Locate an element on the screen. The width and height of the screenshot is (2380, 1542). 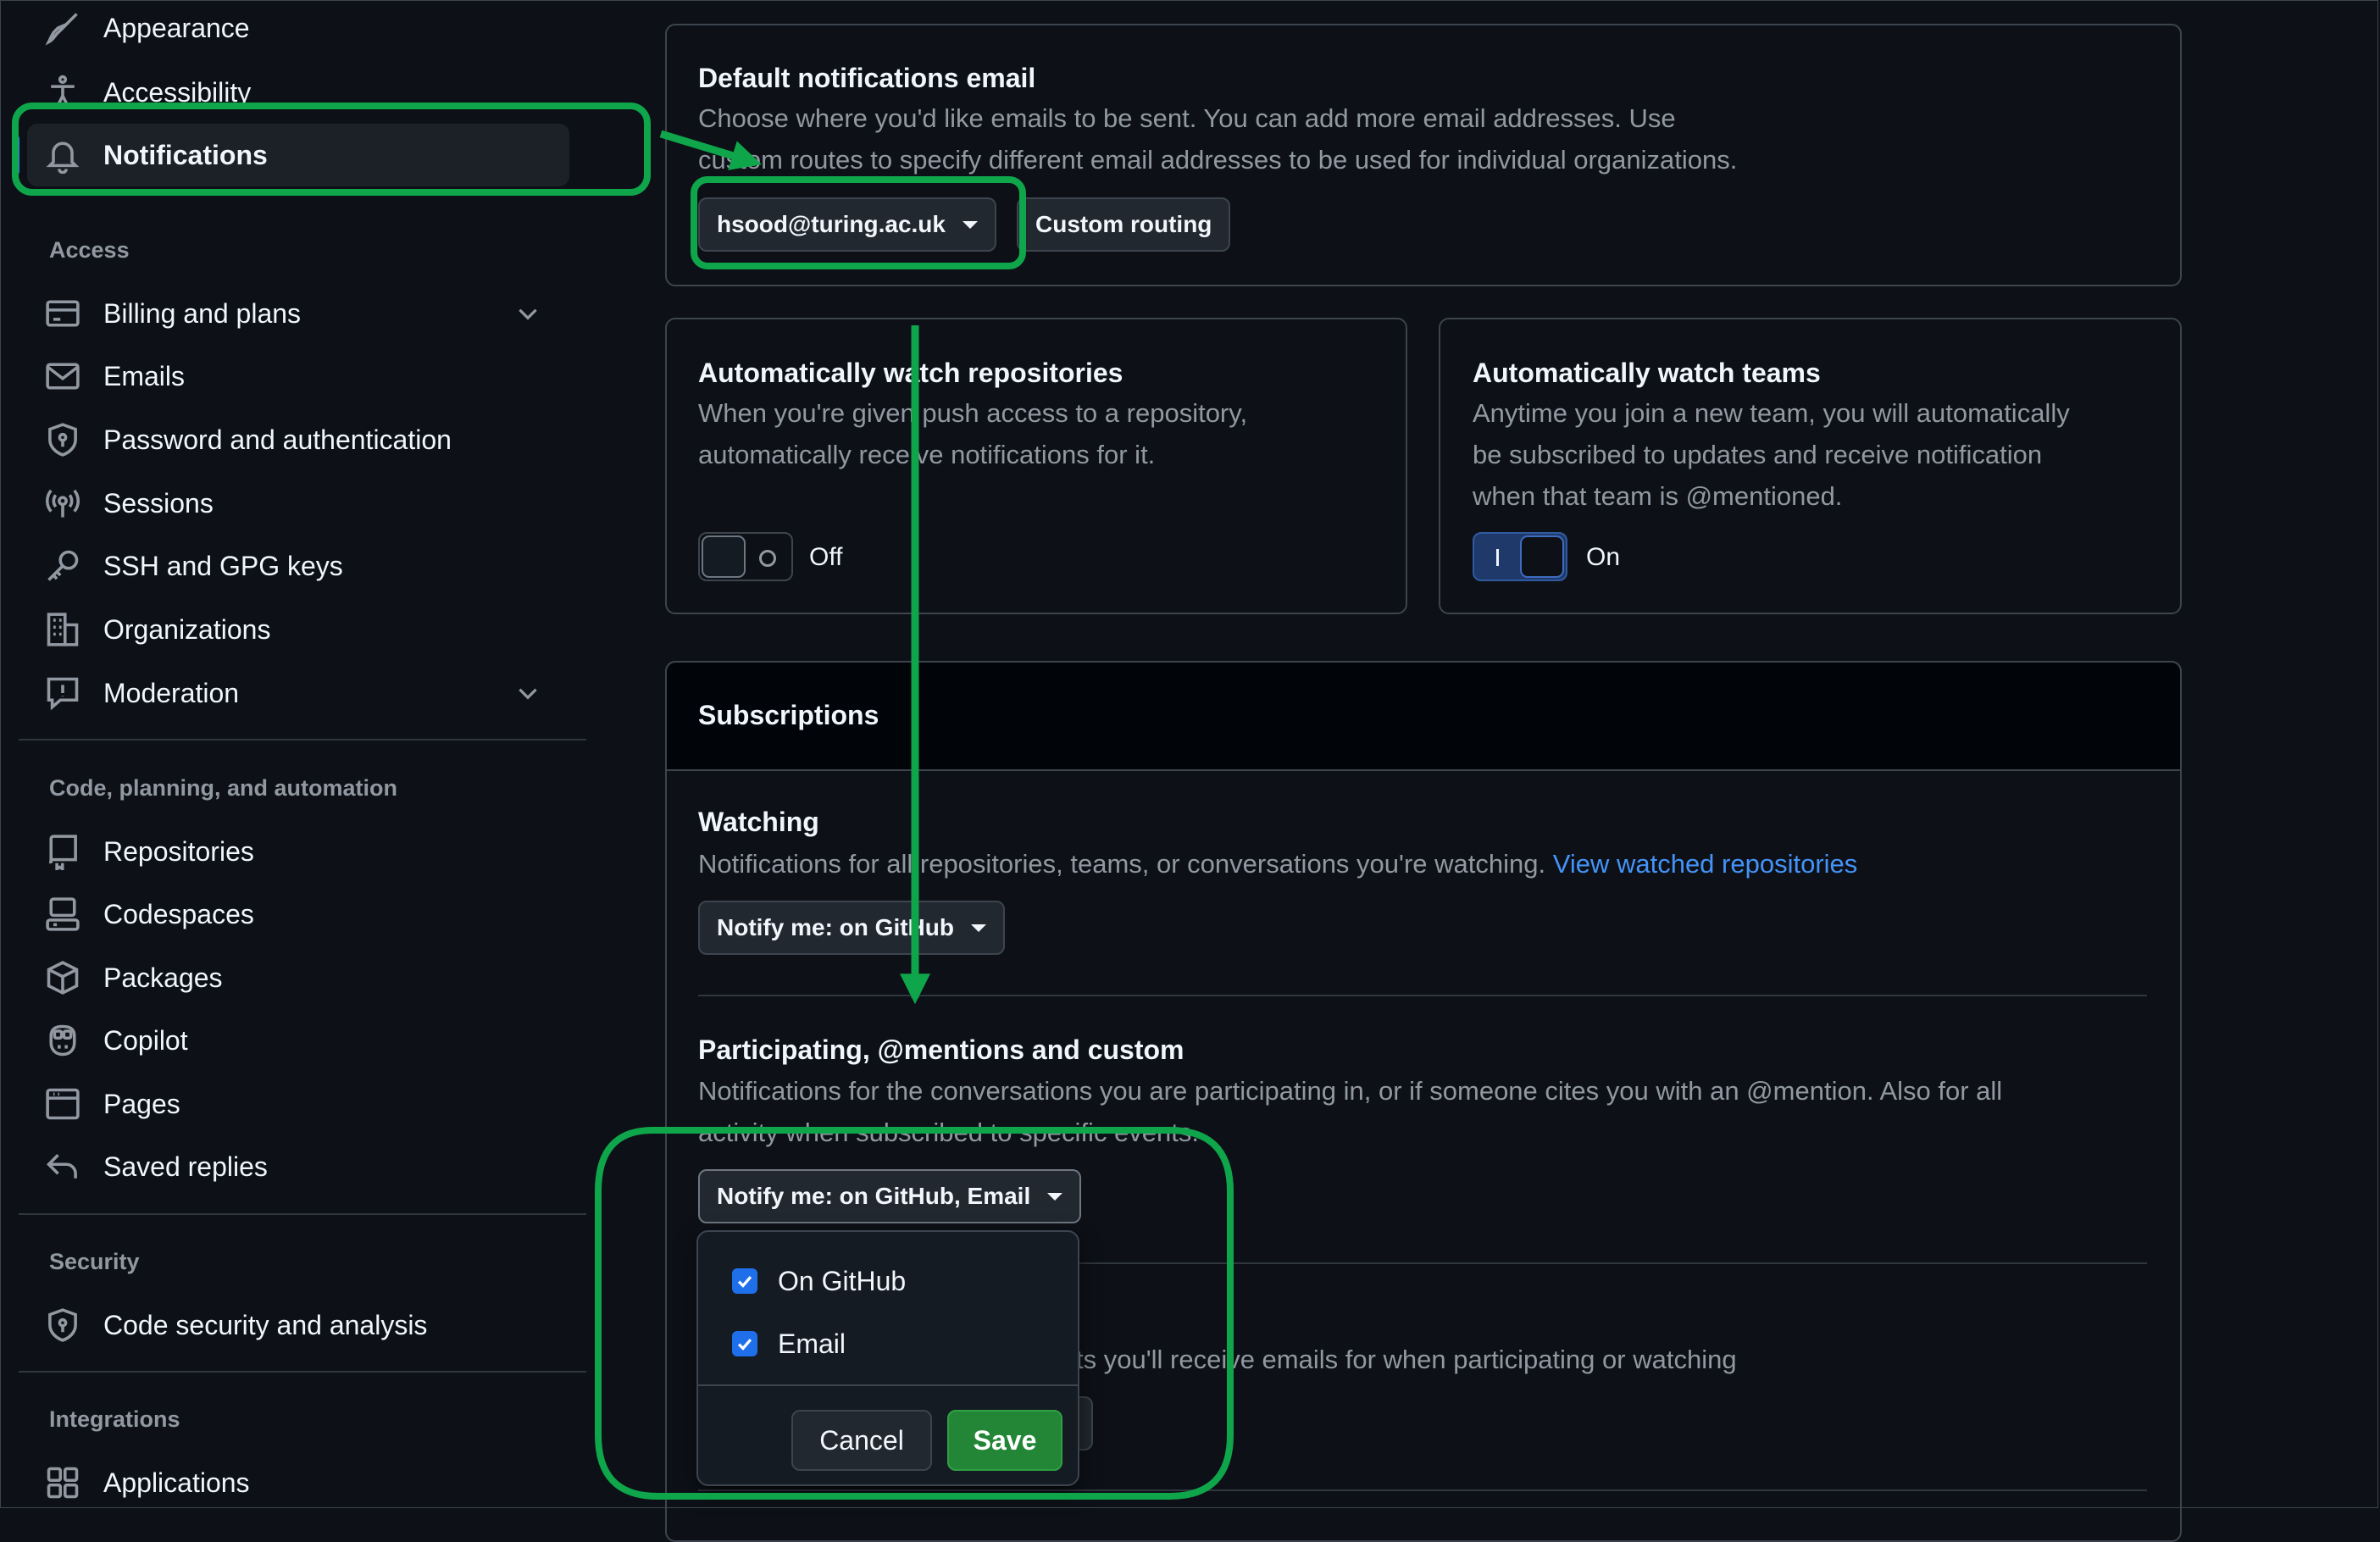
copilot-icon is located at coordinates (63, 1040).